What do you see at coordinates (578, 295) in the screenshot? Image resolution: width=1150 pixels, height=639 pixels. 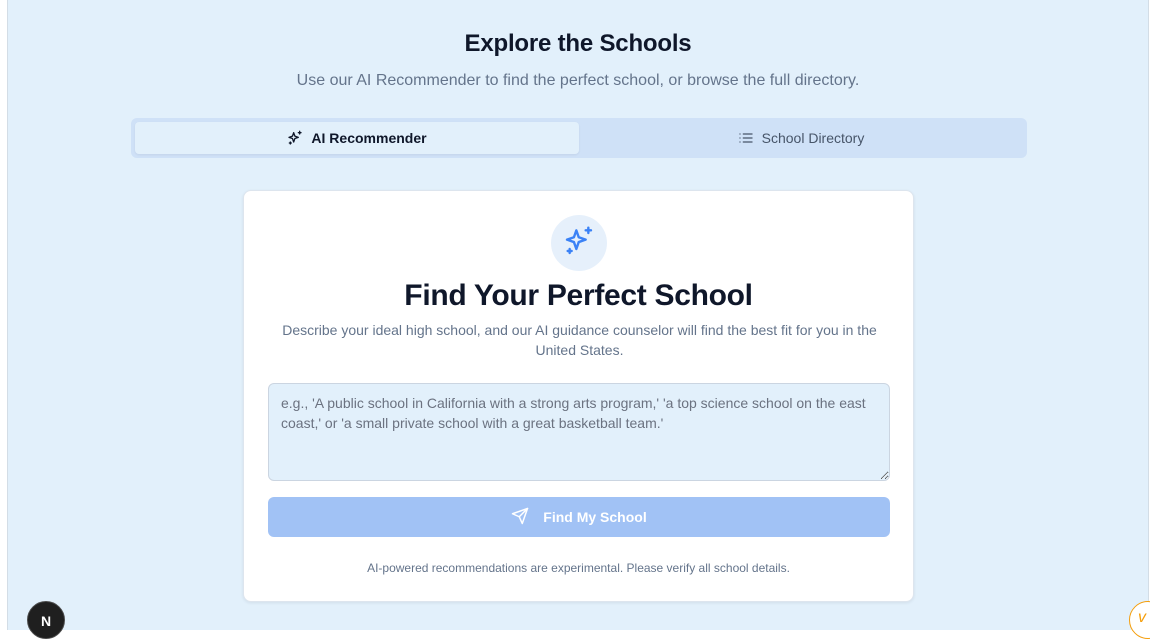 I see `card-title: Find Your Perfect School` at bounding box center [578, 295].